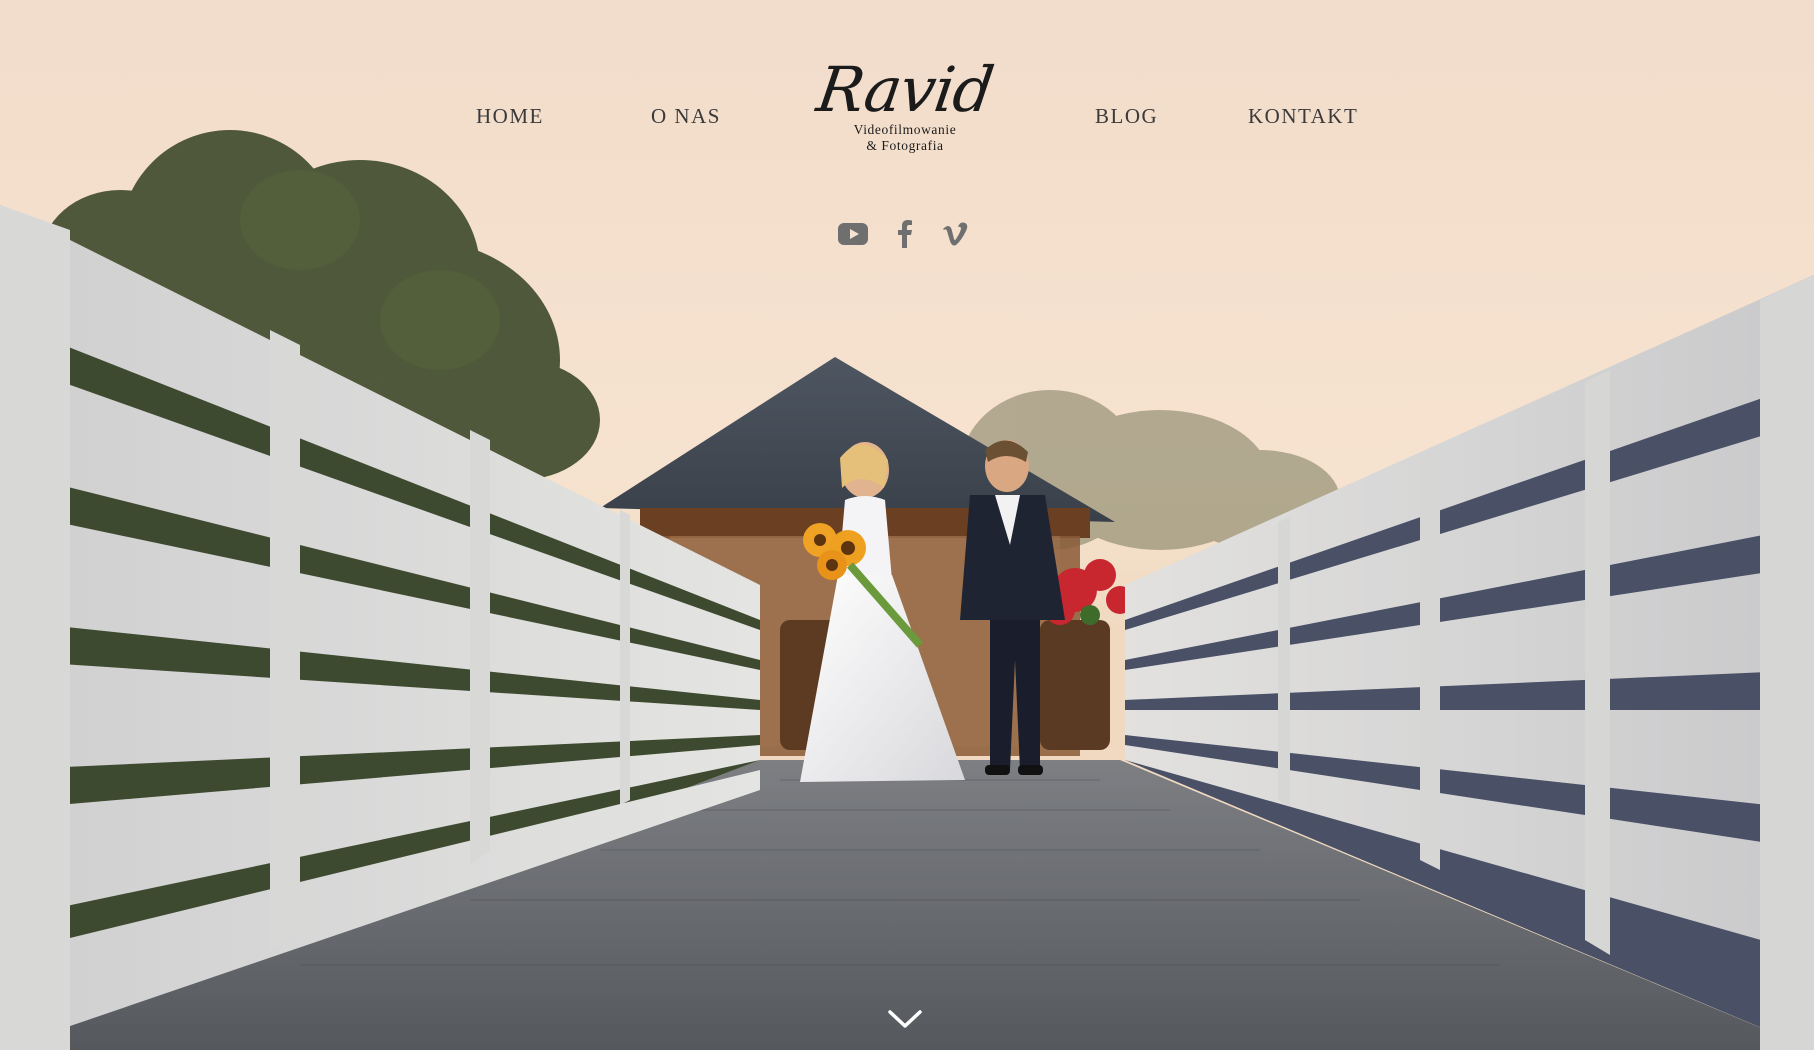 Image resolution: width=1814 pixels, height=1050 pixels. Describe the element at coordinates (1303, 116) in the screenshot. I see `nav-contact: KONTAKT` at that location.